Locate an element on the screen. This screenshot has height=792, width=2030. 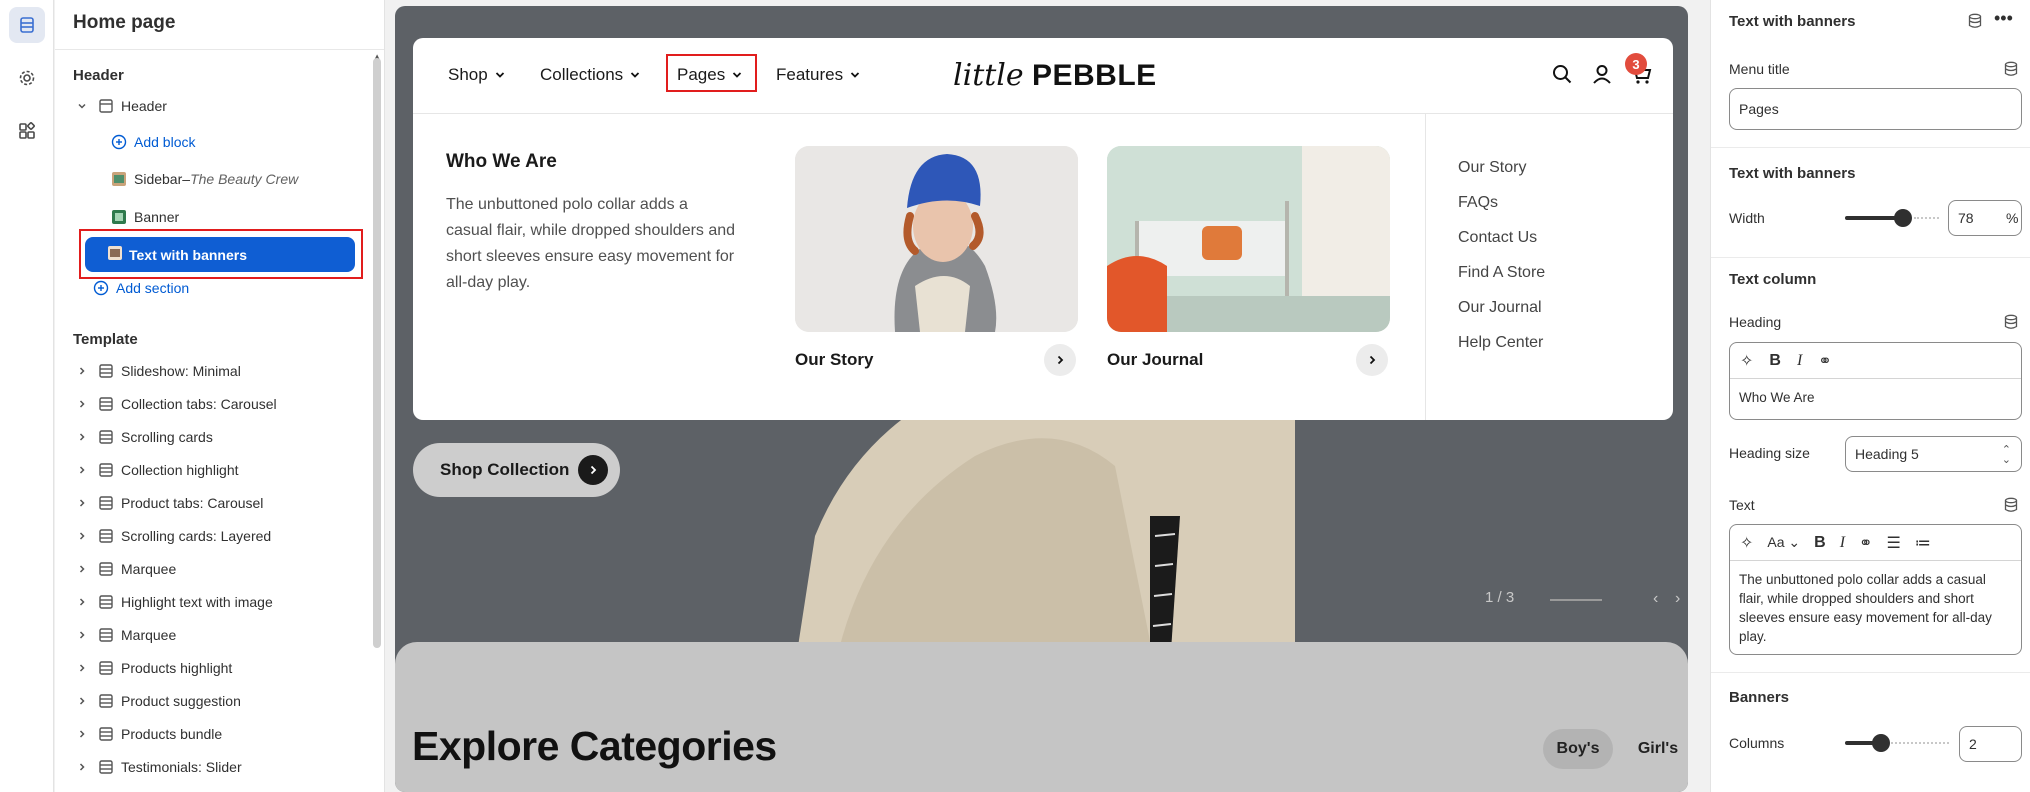
numbered-list-icon: ≔ is located at coordinates (1923, 543).